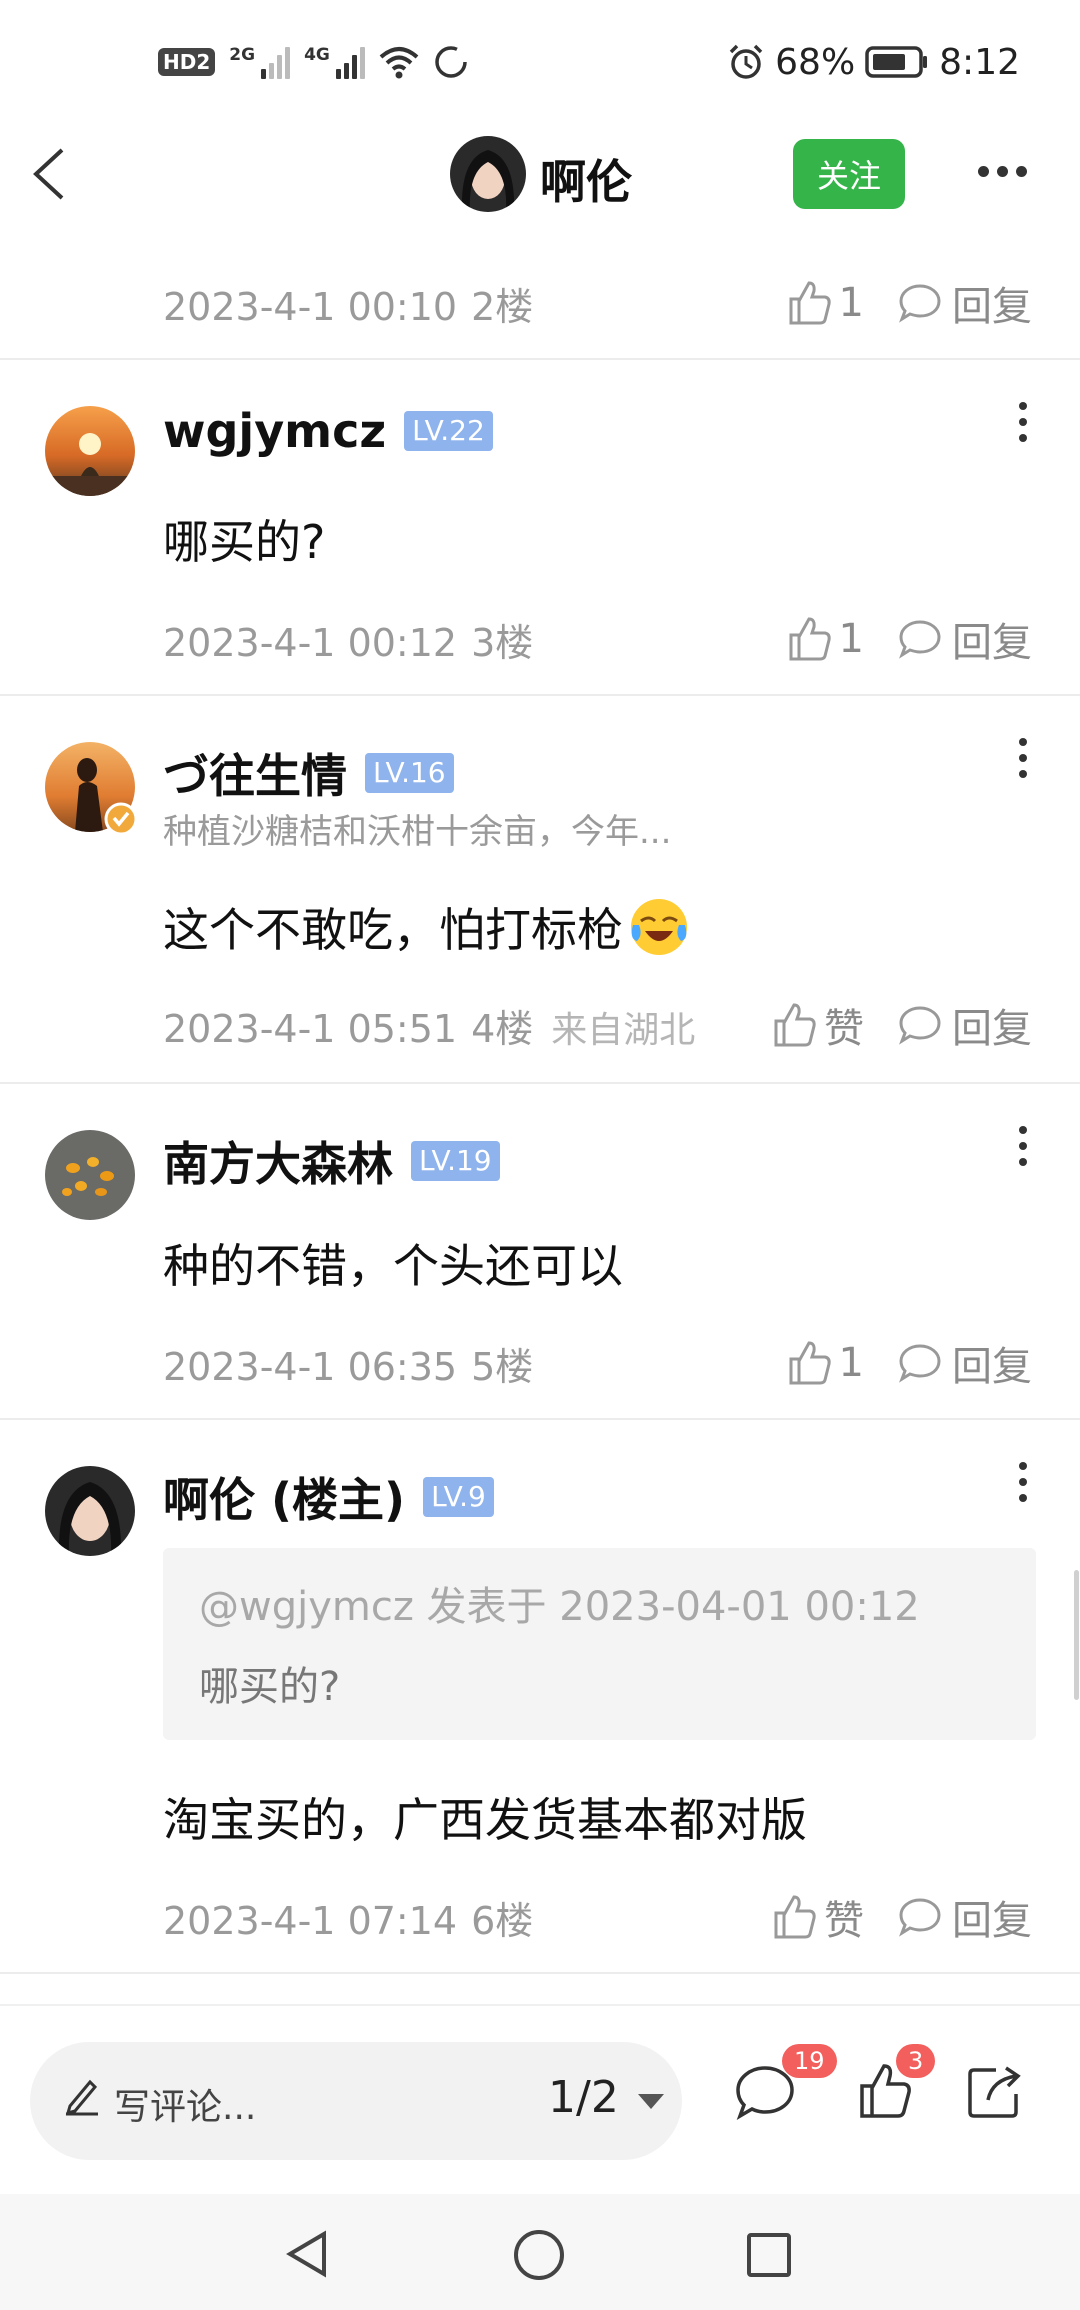 Image resolution: width=1080 pixels, height=2310 pixels. What do you see at coordinates (310, 1921) in the screenshot?
I see `timestamp: 2023-4-1 07:14` at bounding box center [310, 1921].